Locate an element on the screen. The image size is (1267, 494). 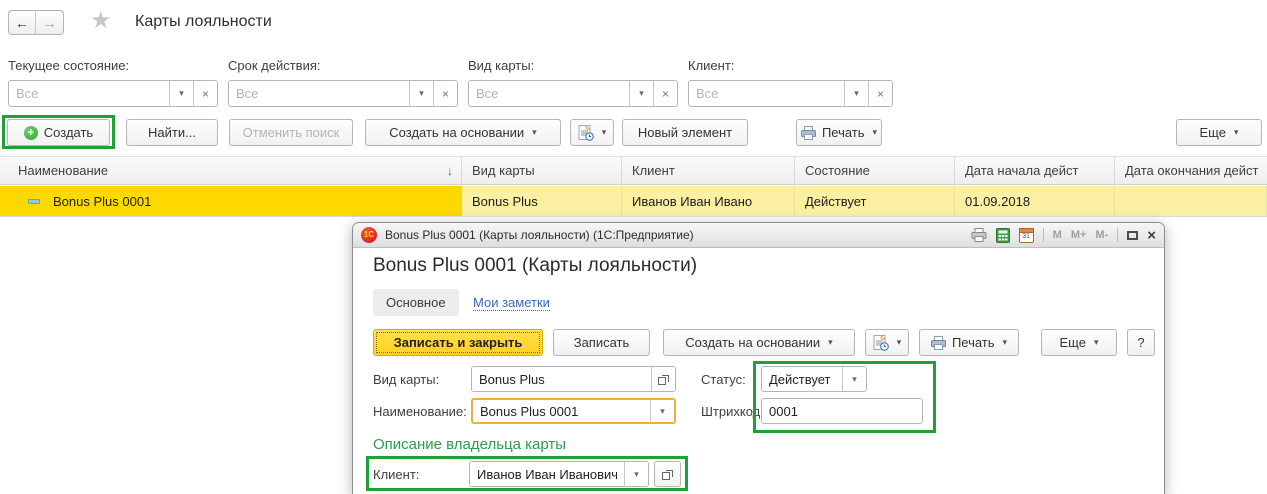
save-and-close-label: Записать и закрыть is located at coordinates (458, 342).